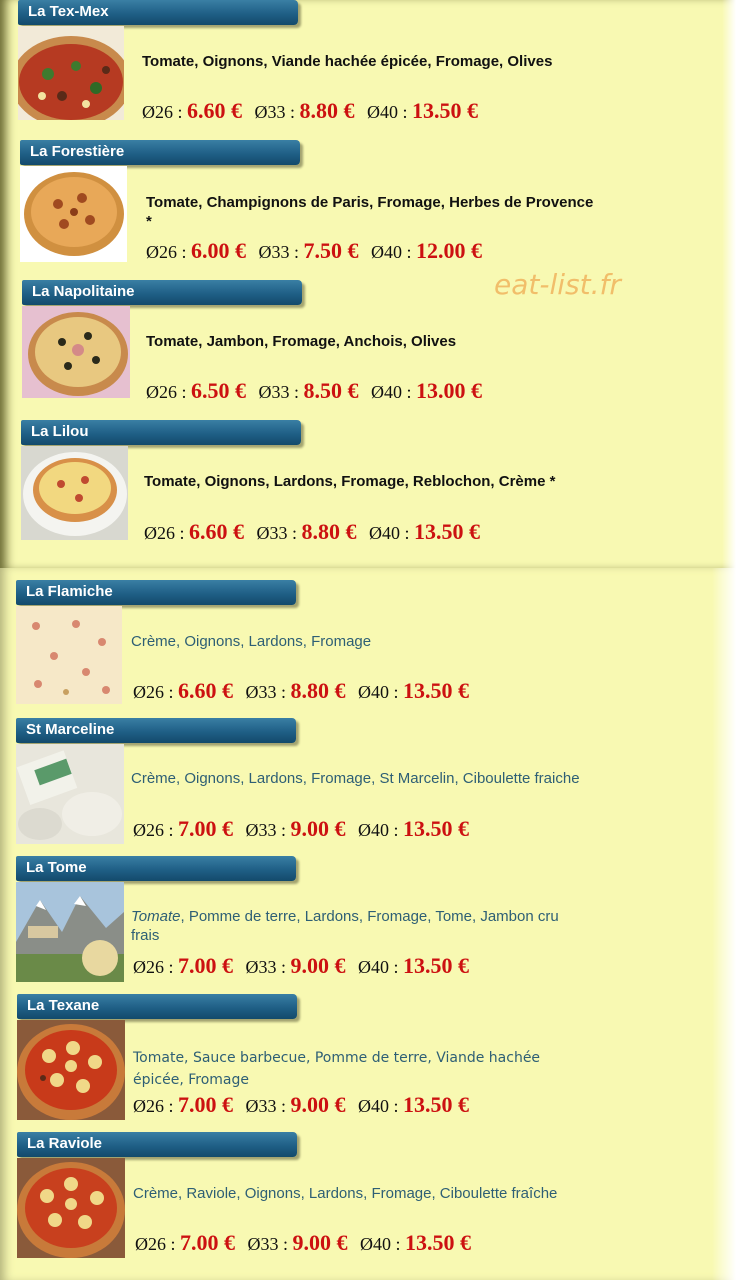 The image size is (736, 1280). I want to click on watermark: eat-list.fr, so click(557, 284).